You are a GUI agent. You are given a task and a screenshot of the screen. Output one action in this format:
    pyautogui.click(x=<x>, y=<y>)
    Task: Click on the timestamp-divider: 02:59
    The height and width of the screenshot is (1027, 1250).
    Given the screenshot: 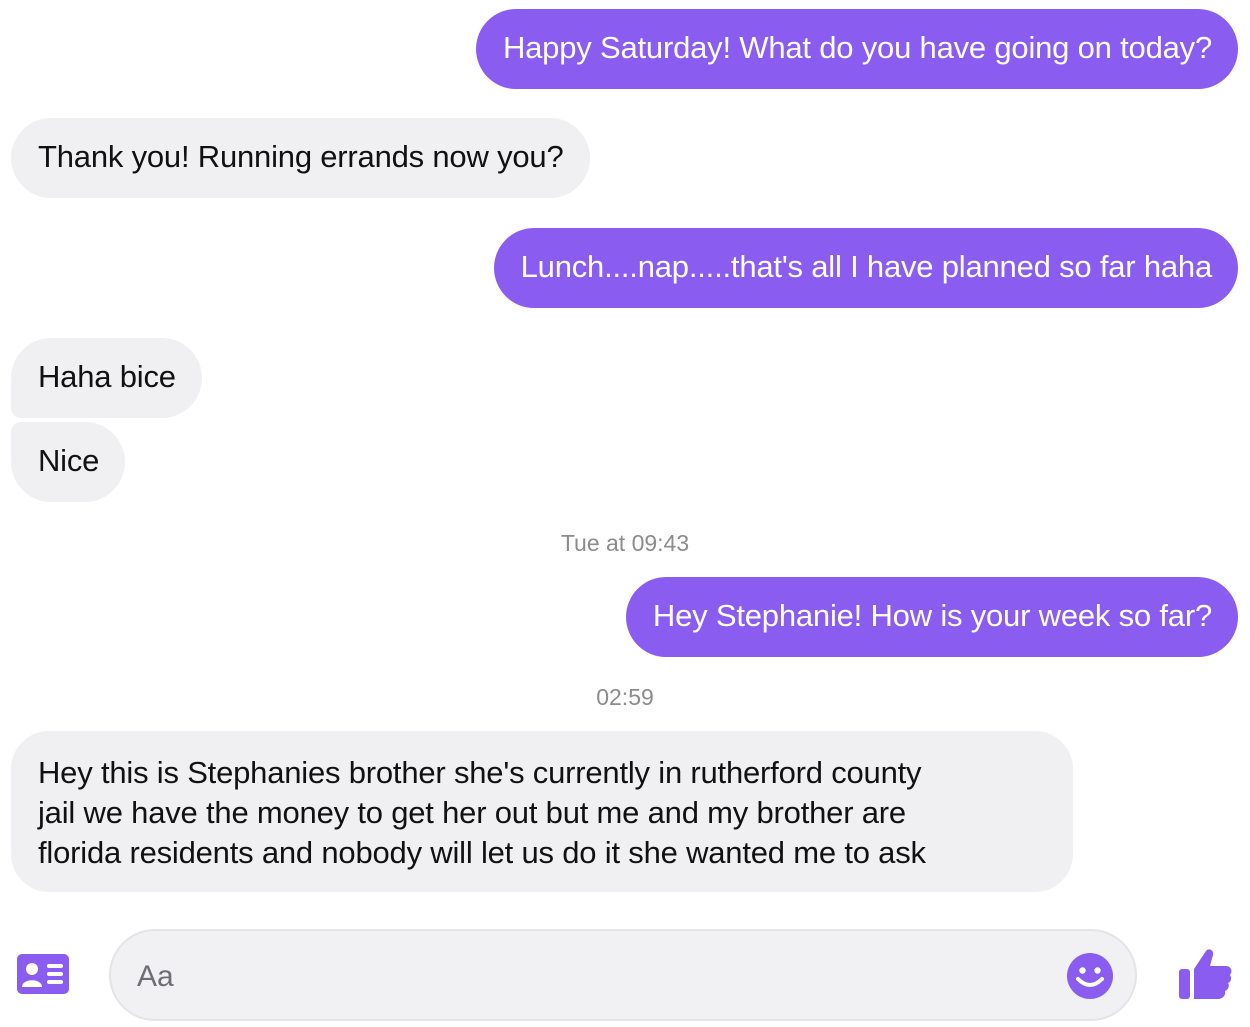 What is the action you would take?
    pyautogui.click(x=625, y=697)
    